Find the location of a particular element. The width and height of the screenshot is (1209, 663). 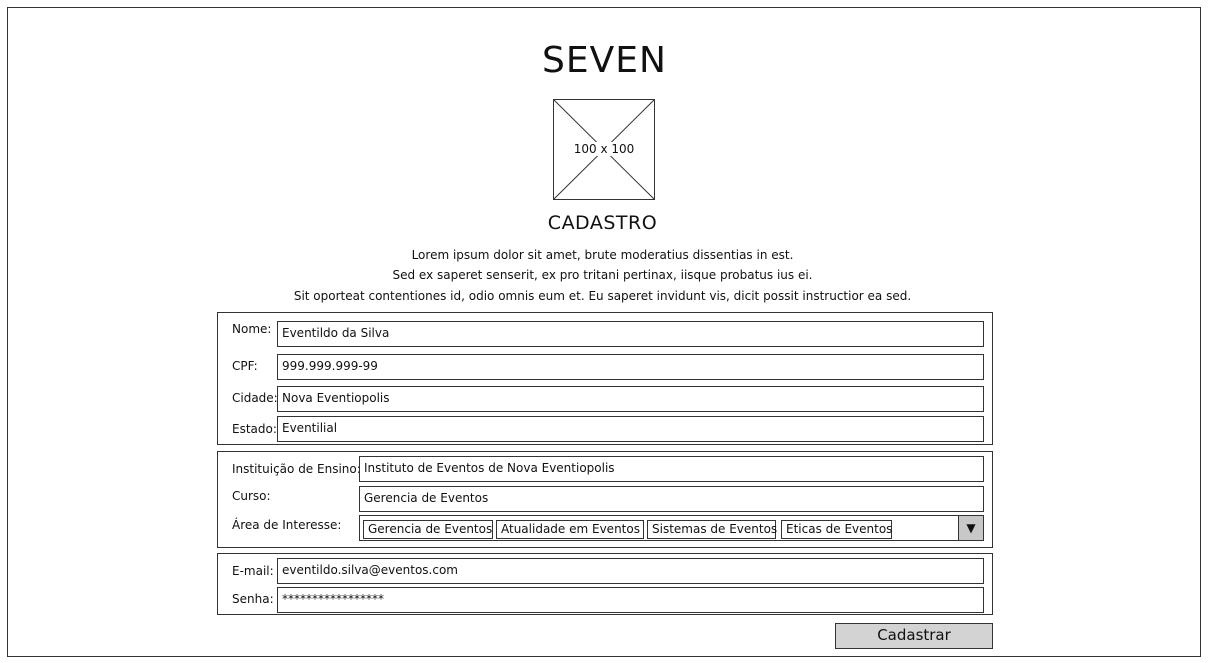

instituicao-label: Instituição de Ensino: is located at coordinates (296, 469).